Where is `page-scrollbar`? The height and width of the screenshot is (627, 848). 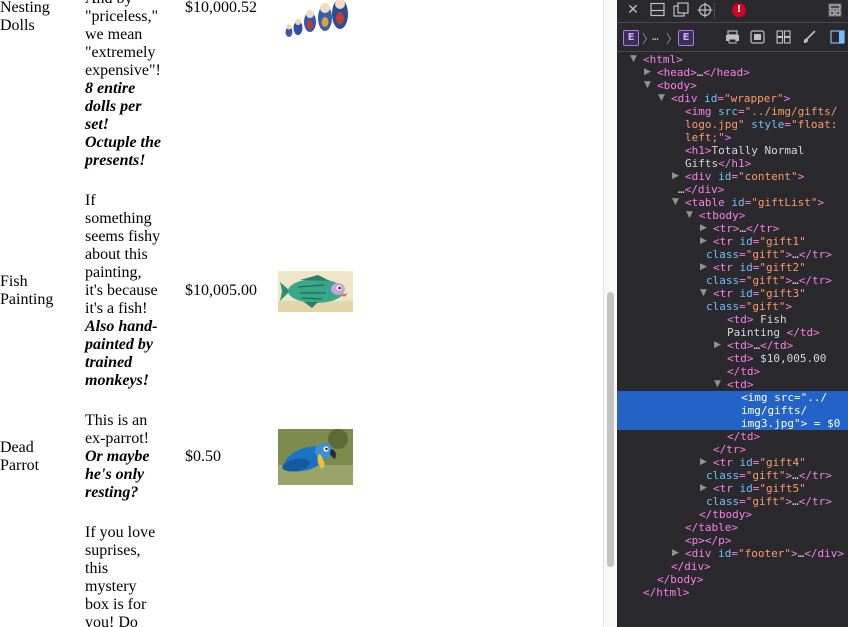 page-scrollbar is located at coordinates (610, 313).